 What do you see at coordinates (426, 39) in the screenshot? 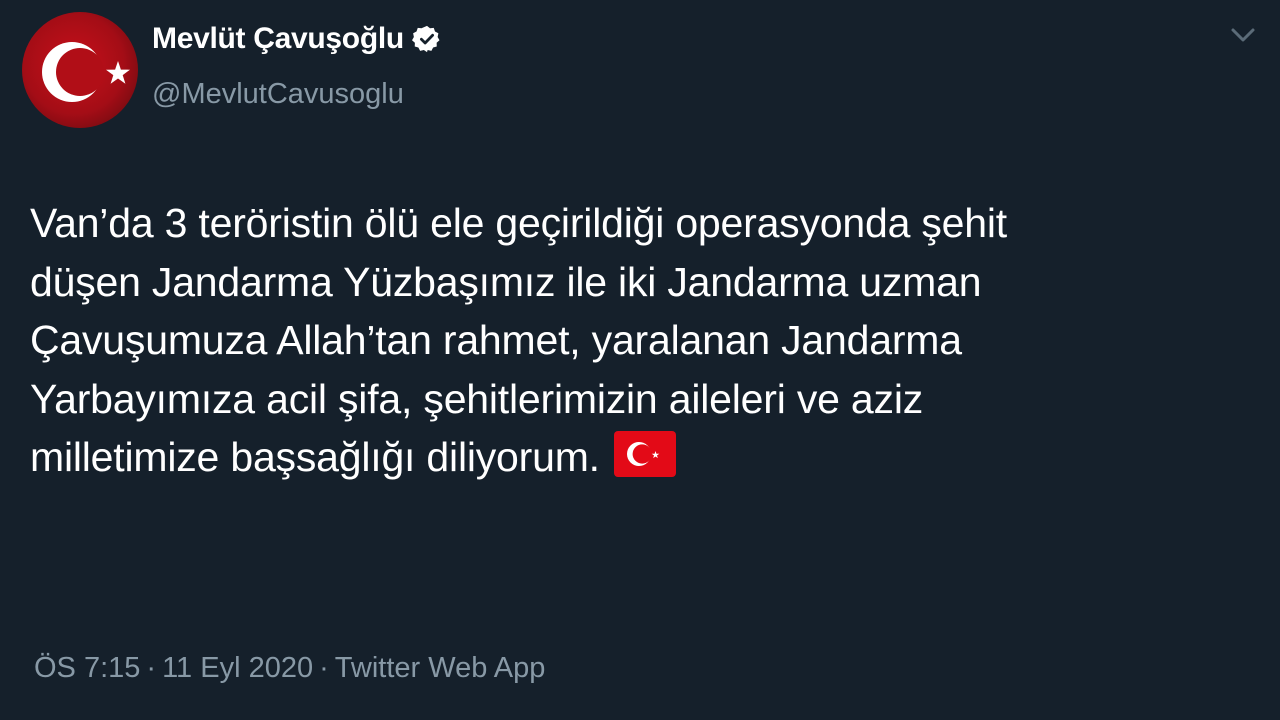
I see `verified-badge-icon` at bounding box center [426, 39].